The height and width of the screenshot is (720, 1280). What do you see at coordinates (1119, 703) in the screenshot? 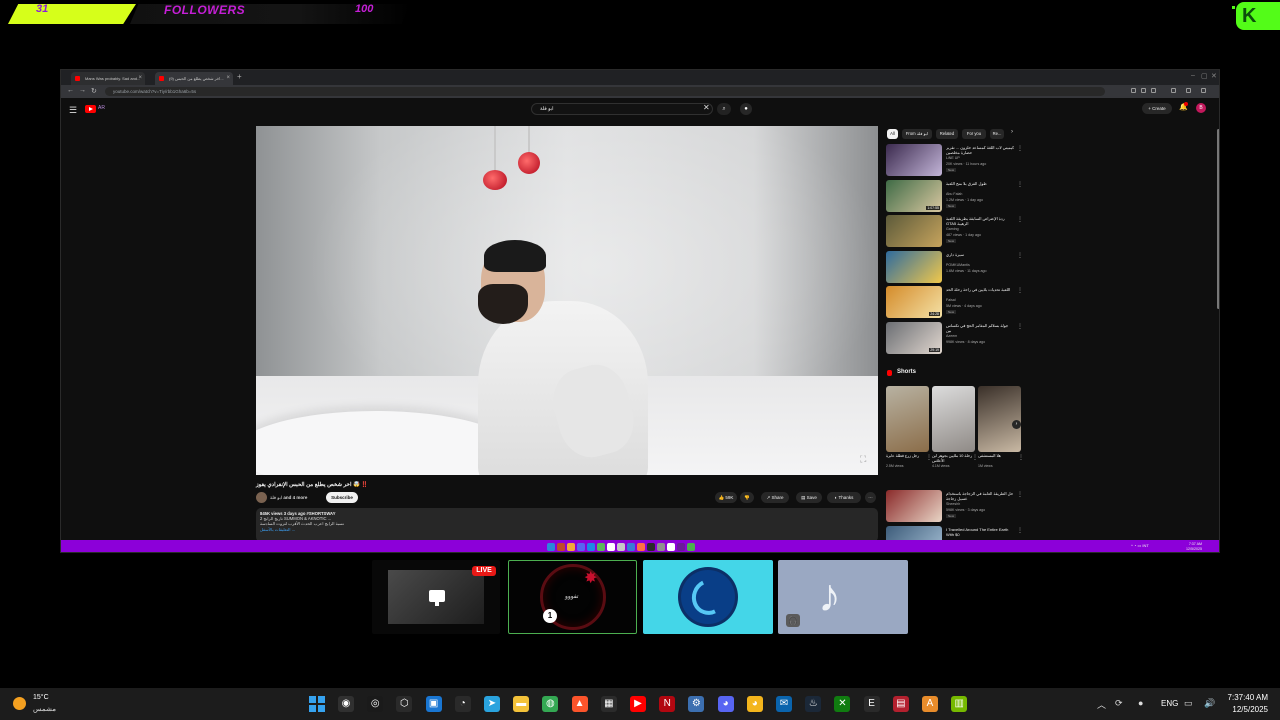
I see `tray-icon: ⟳` at bounding box center [1119, 703].